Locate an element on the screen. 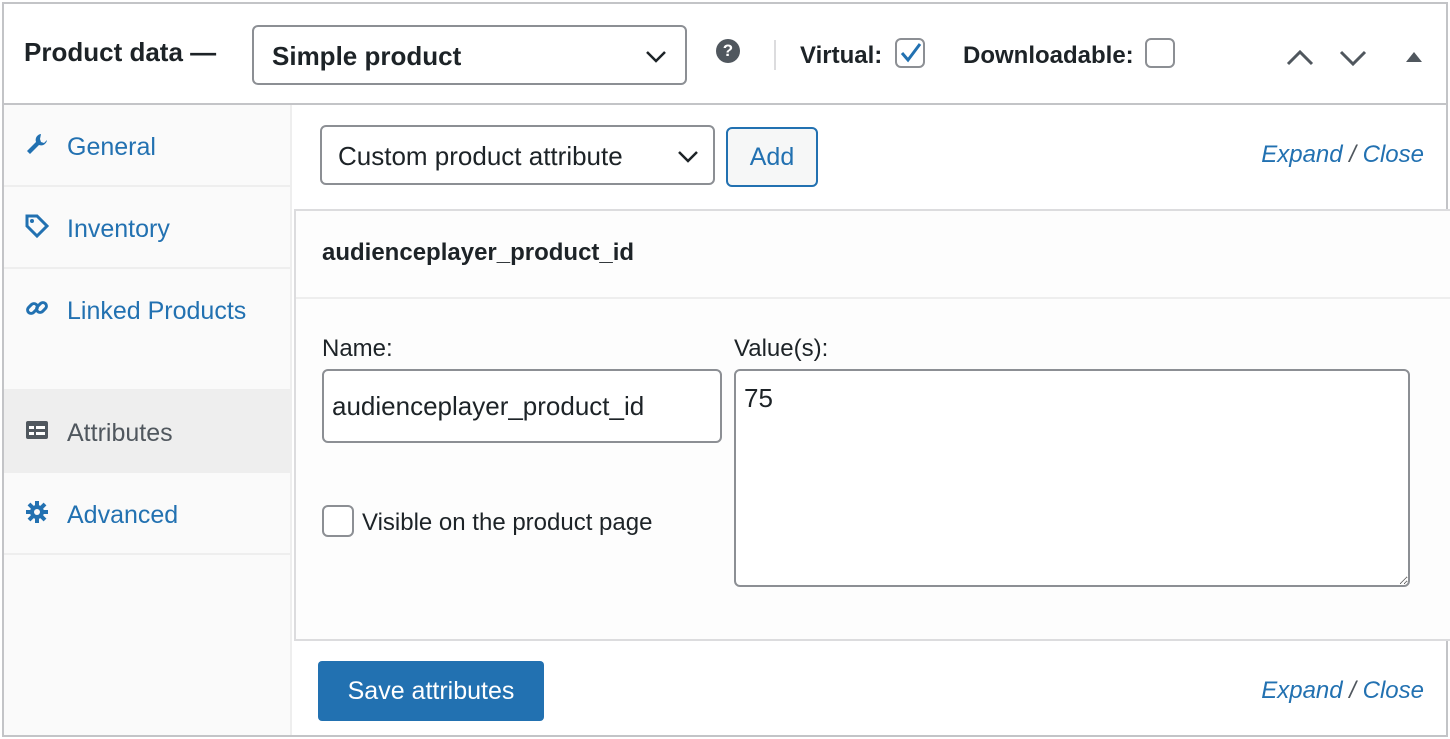 The height and width of the screenshot is (739, 1450). move-down-icon is located at coordinates (1353, 58).